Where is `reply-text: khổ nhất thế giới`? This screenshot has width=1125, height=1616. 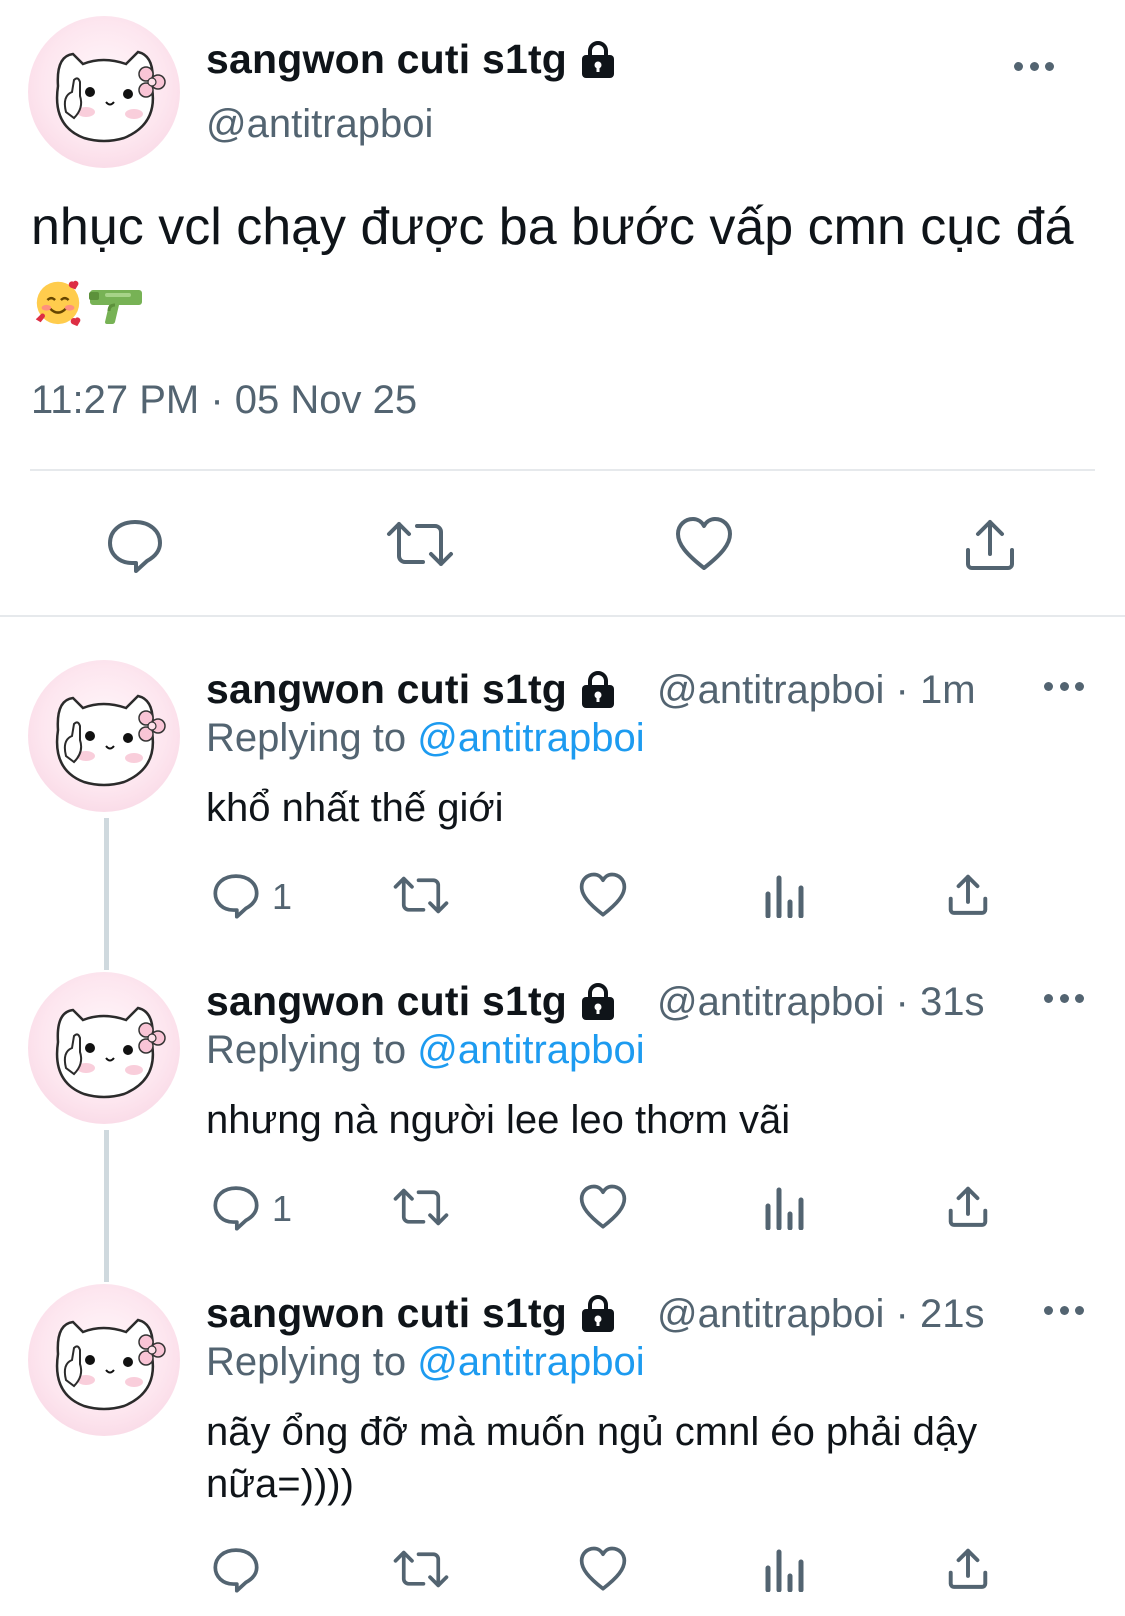 reply-text: khổ nhất thế giới is located at coordinates (355, 808).